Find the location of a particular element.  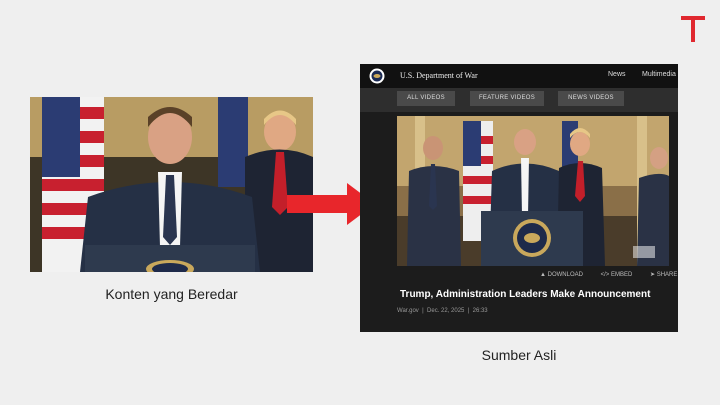

site-header: U.S. Department of War News Multimedia is located at coordinates (519, 76).